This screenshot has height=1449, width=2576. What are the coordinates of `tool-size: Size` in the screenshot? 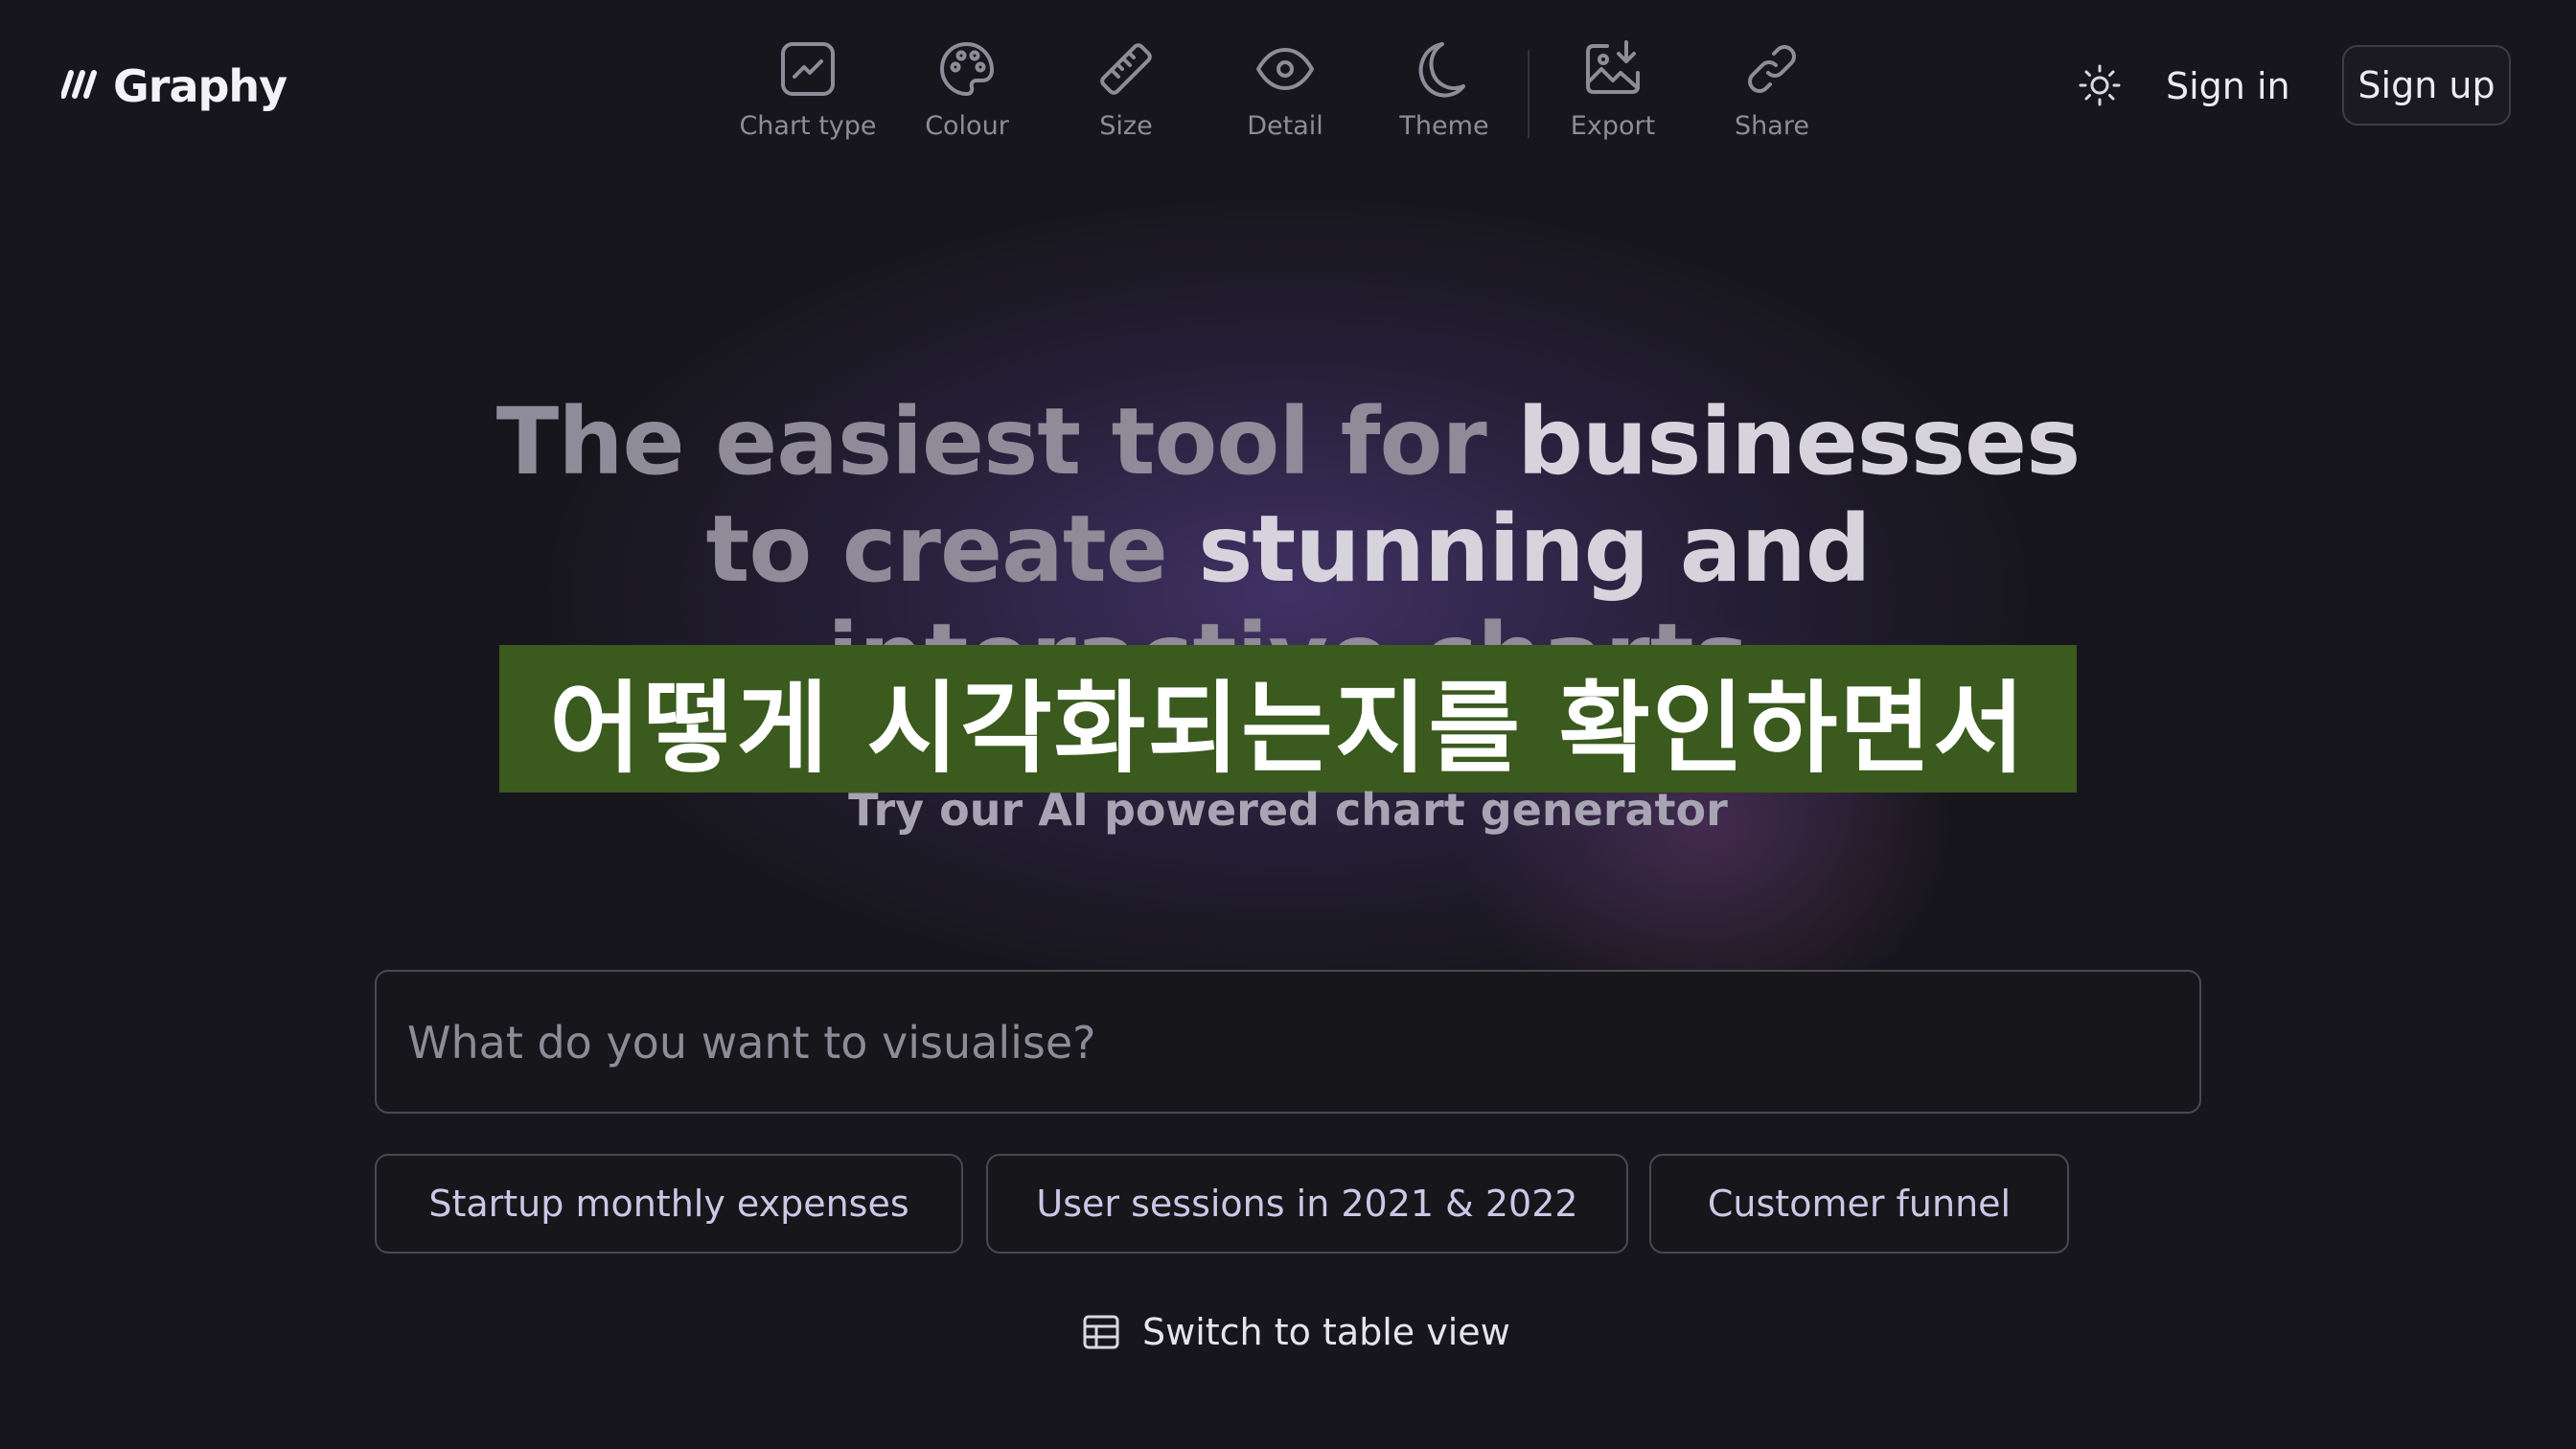 It's located at (1126, 89).